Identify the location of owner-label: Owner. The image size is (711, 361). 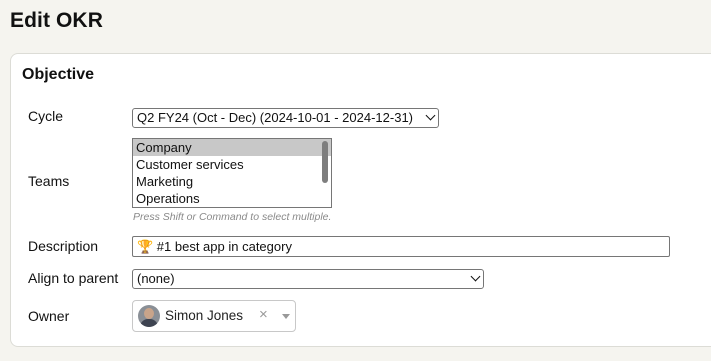
(49, 316).